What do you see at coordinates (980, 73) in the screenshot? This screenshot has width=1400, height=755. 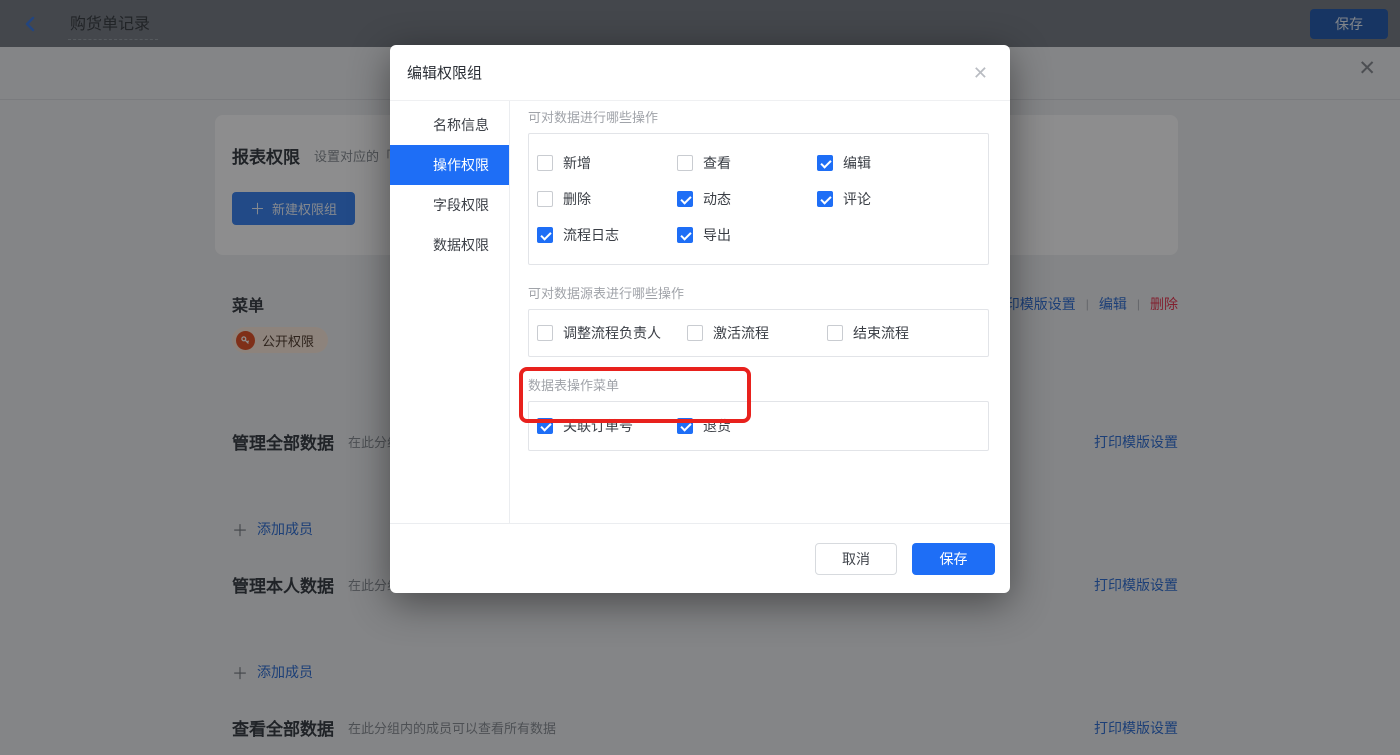 I see `close-icon: ✕` at bounding box center [980, 73].